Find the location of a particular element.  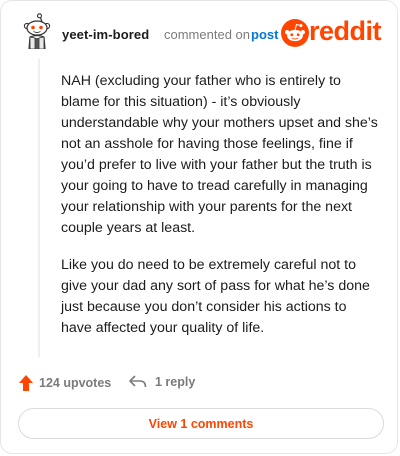

comment-actions: 124 upvotes 1 reply is located at coordinates (199, 384).